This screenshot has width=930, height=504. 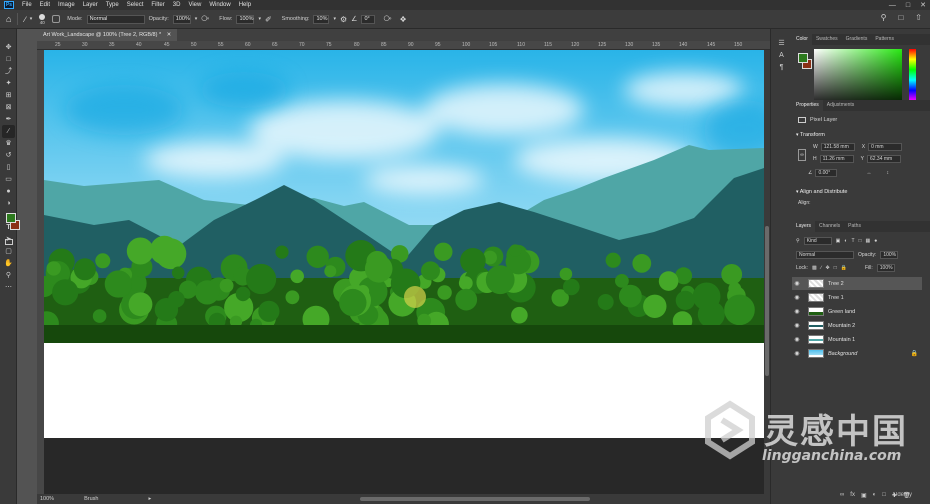 I want to click on fx-icon: fx, so click(x=852, y=495).